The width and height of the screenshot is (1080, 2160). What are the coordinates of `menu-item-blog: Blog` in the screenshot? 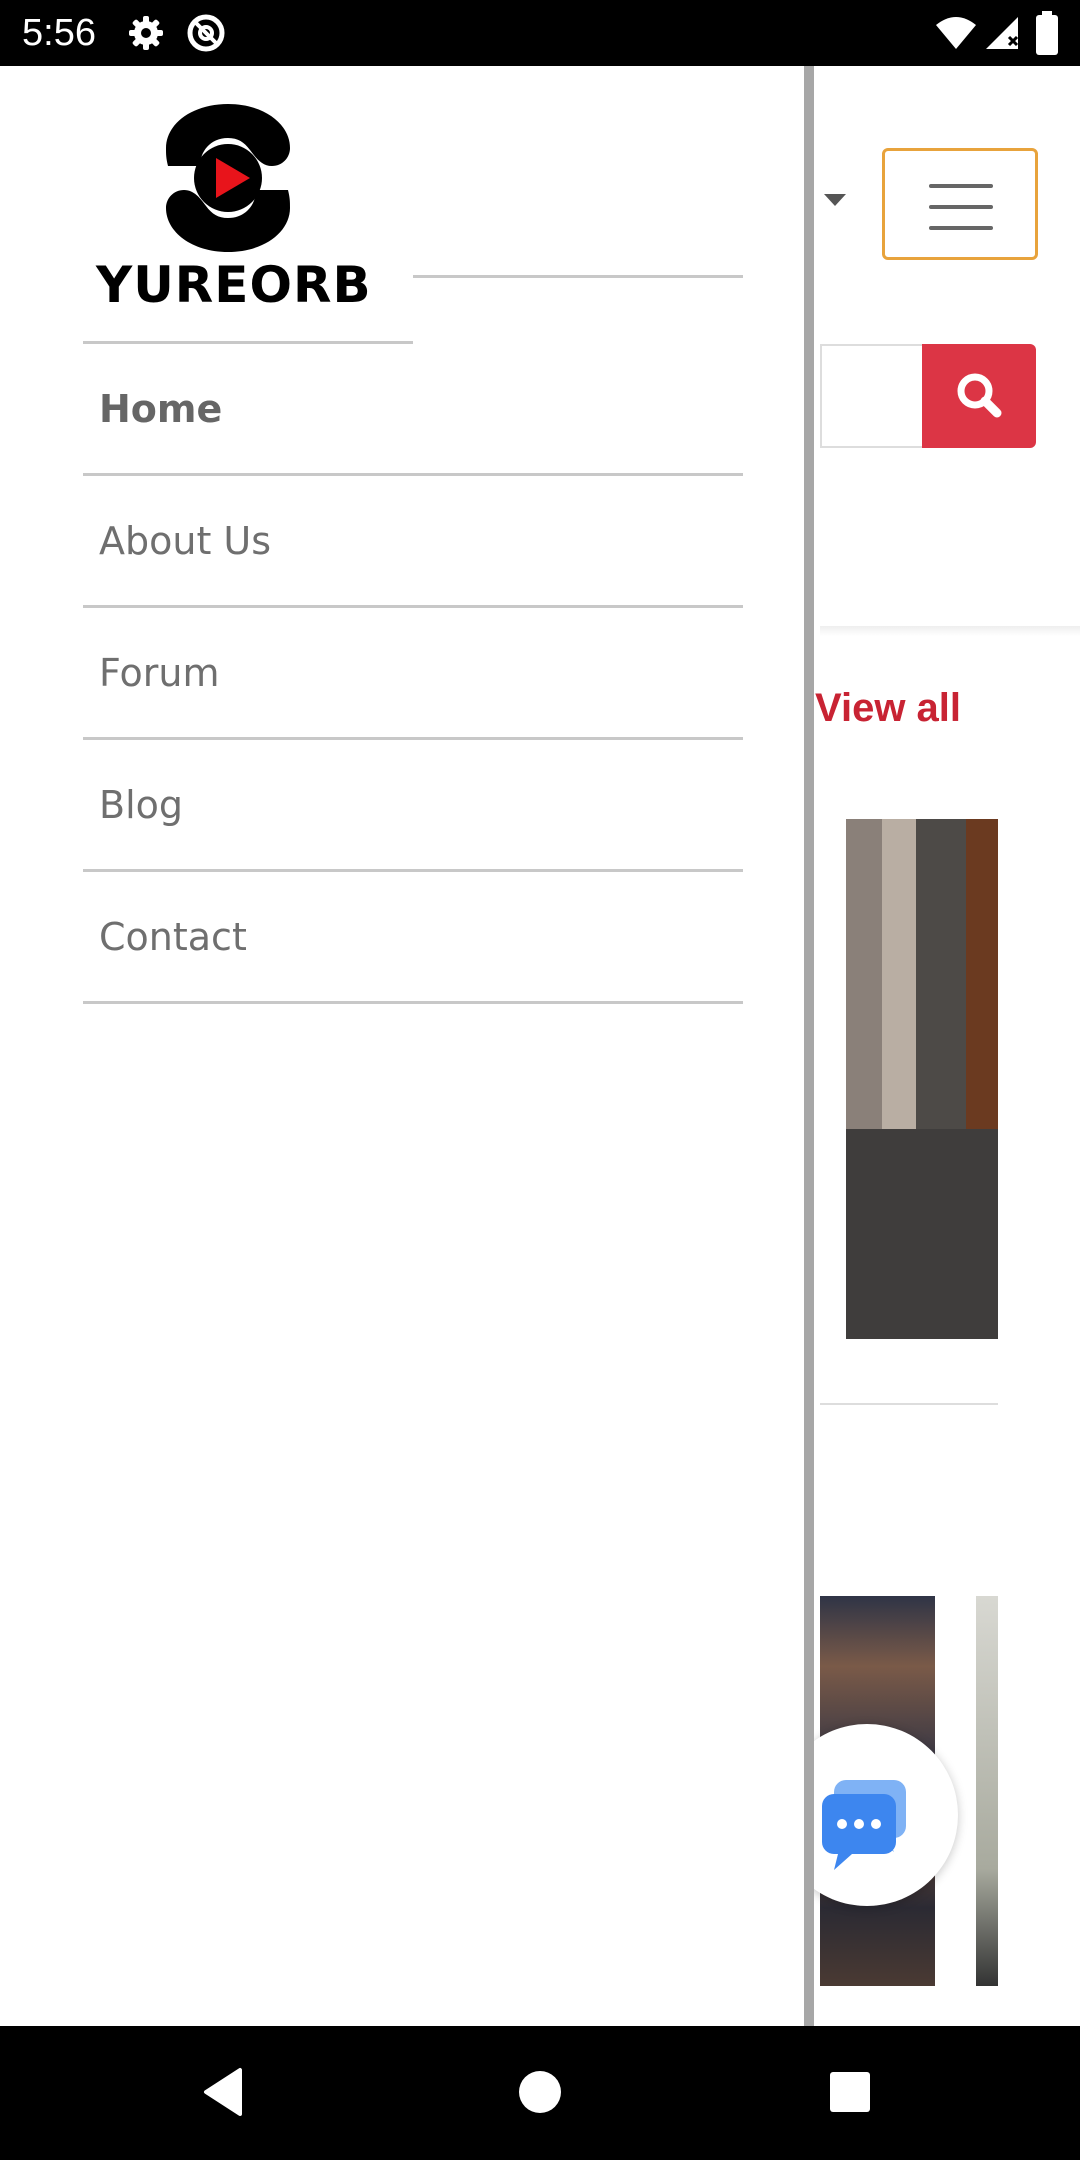 It's located at (413, 806).